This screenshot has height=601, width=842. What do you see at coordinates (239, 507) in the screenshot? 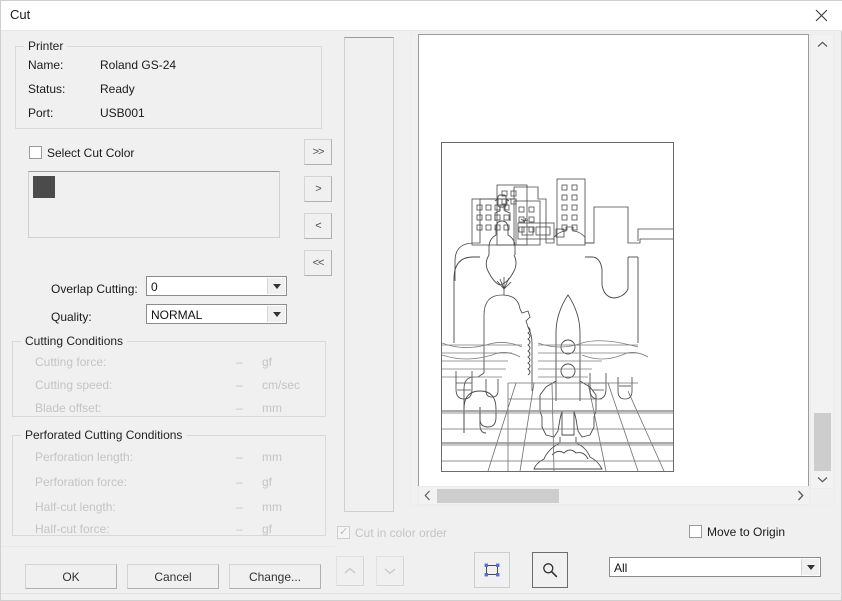
I see `half-cut-length-value: –` at bounding box center [239, 507].